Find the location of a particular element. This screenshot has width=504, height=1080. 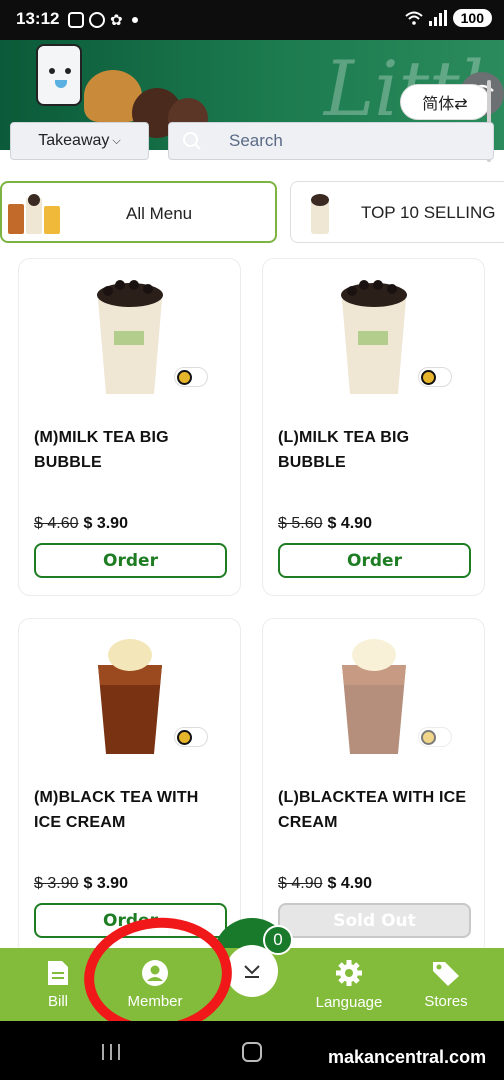

chevron-down-icon: ⌵ is located at coordinates (116, 140).